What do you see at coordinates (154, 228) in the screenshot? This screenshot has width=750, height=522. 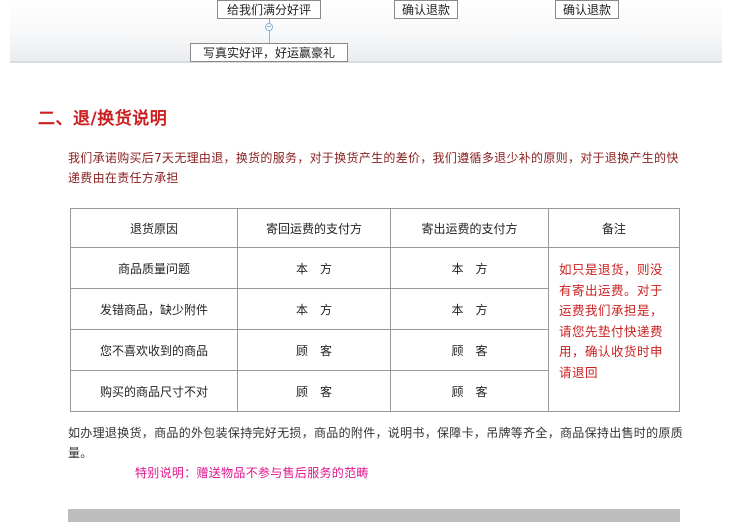 I see `header-return-reason: 退货原因` at bounding box center [154, 228].